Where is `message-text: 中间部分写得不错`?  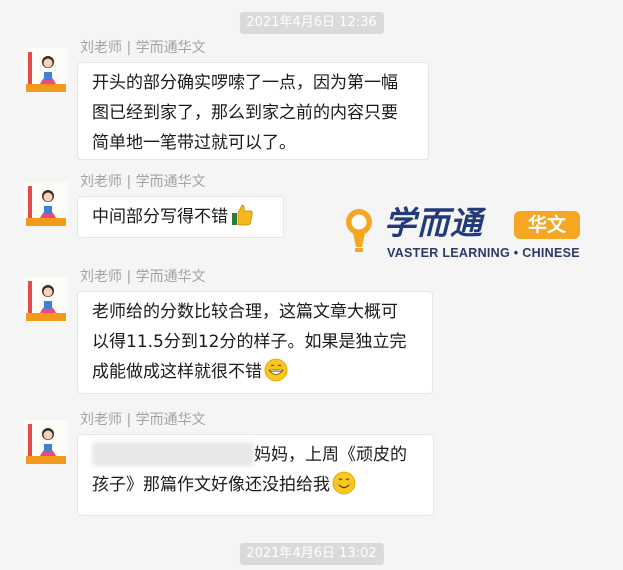 message-text: 中间部分写得不错 is located at coordinates (160, 217).